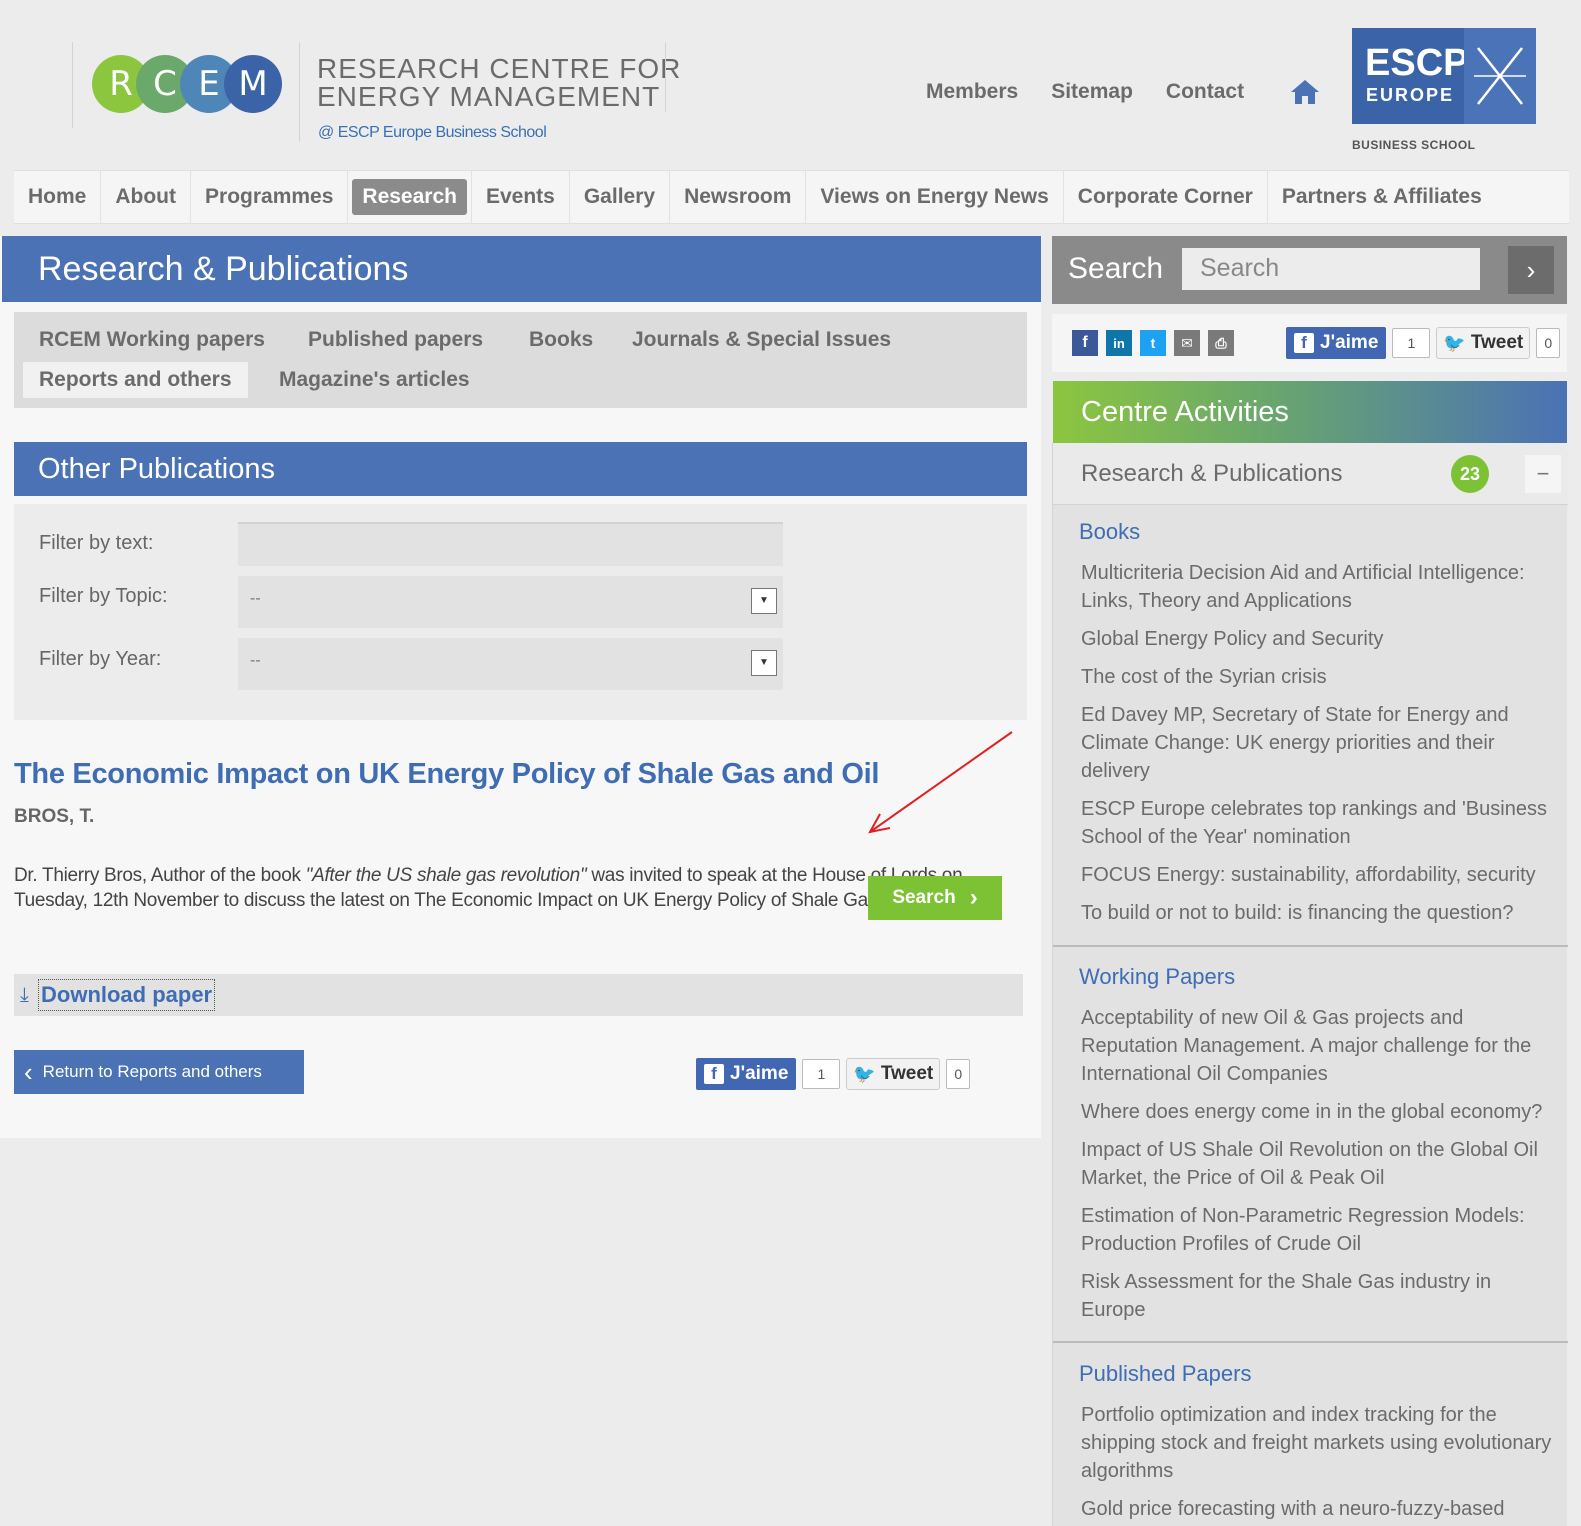 Image resolution: width=1581 pixels, height=1526 pixels. Describe the element at coordinates (489, 96) in the screenshot. I see `site-title-line: ENERGY MANAGEMENT` at that location.